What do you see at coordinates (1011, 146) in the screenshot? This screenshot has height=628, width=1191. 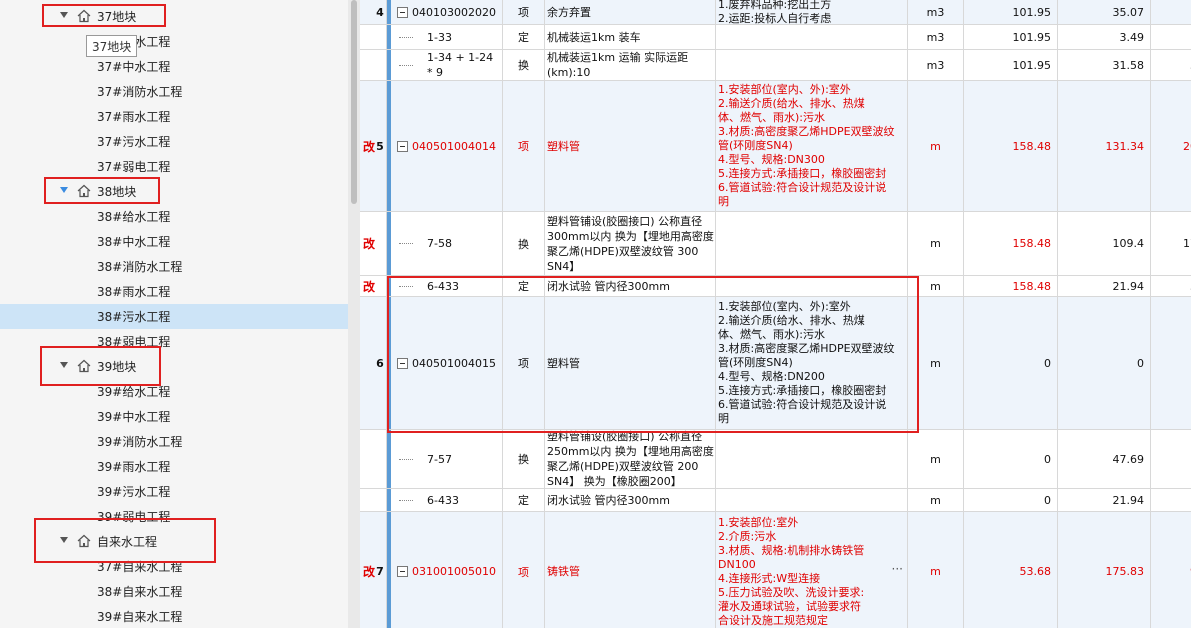 I see `qty-cell: 158.48` at bounding box center [1011, 146].